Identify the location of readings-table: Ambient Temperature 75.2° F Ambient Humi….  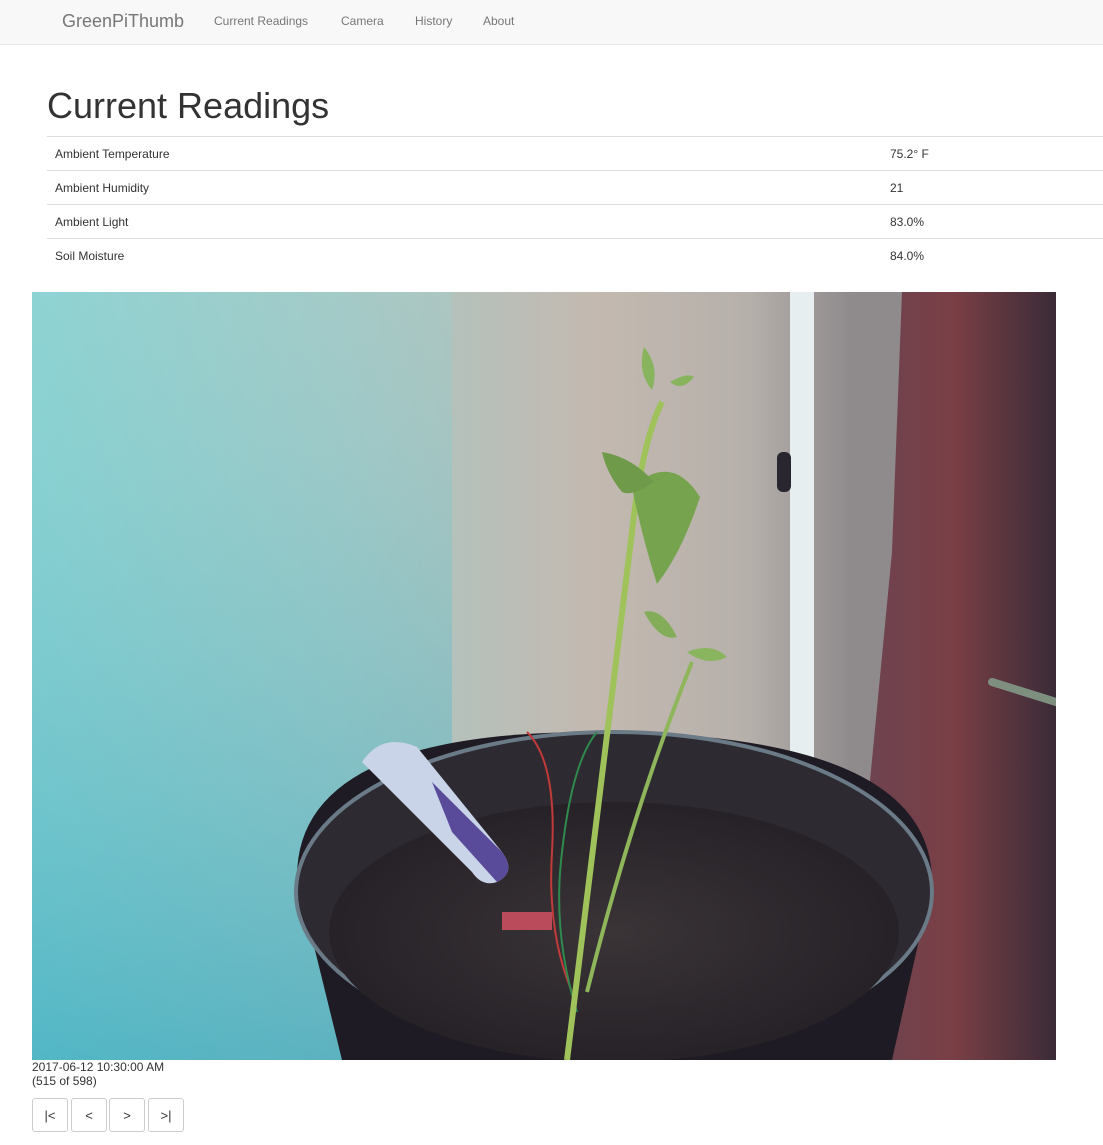
(575, 204).